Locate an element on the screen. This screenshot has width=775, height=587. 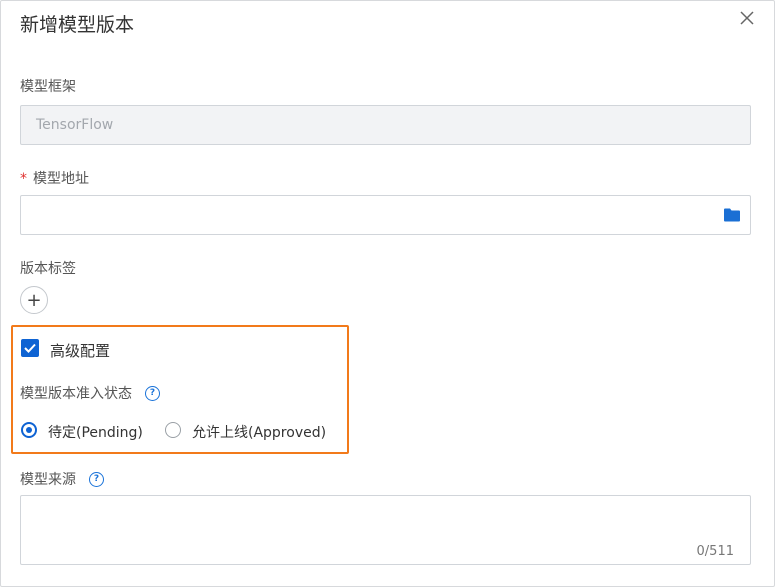
model-address-label: * 模型地址 is located at coordinates (54, 178).